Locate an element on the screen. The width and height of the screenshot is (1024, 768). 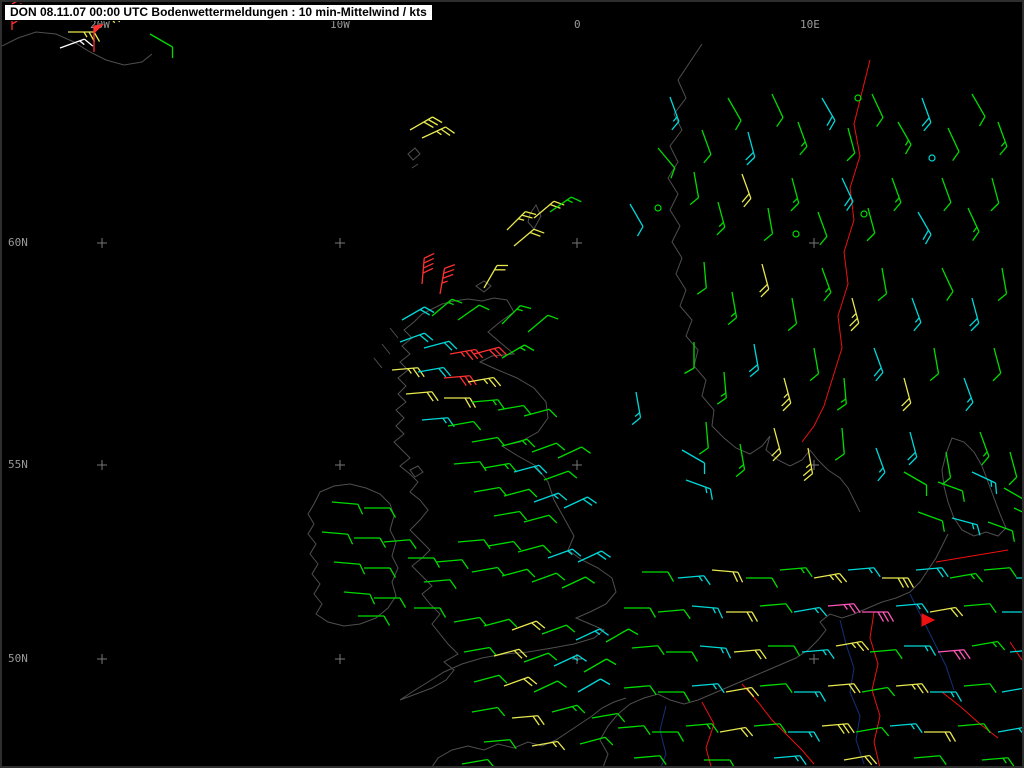
lat-label: 50N is located at coordinates (18, 658).